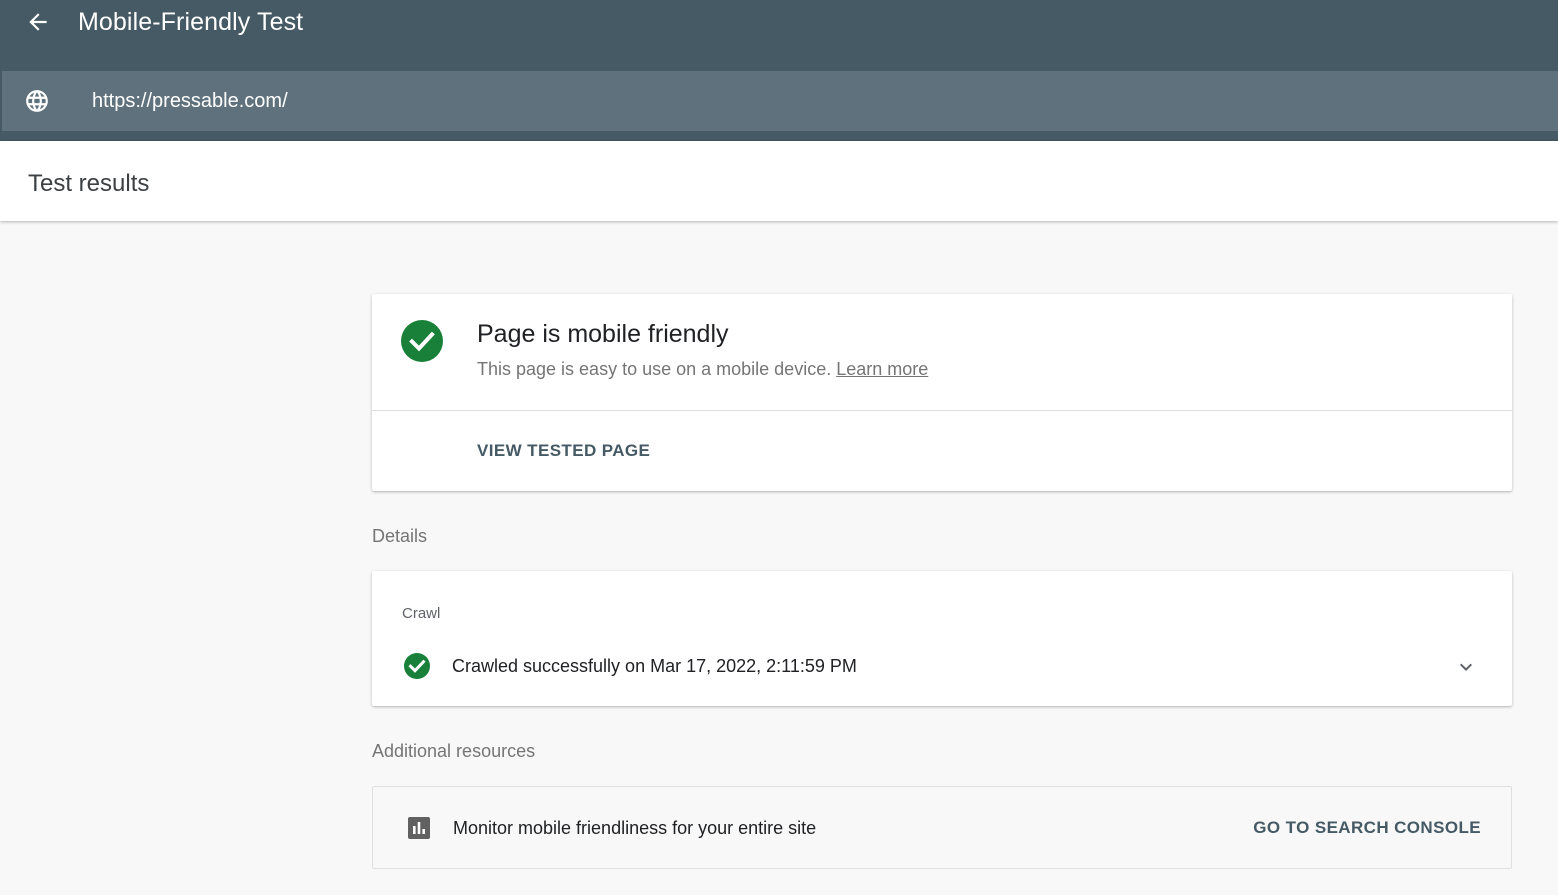  I want to click on crawl-heading: Crawl, so click(421, 613).